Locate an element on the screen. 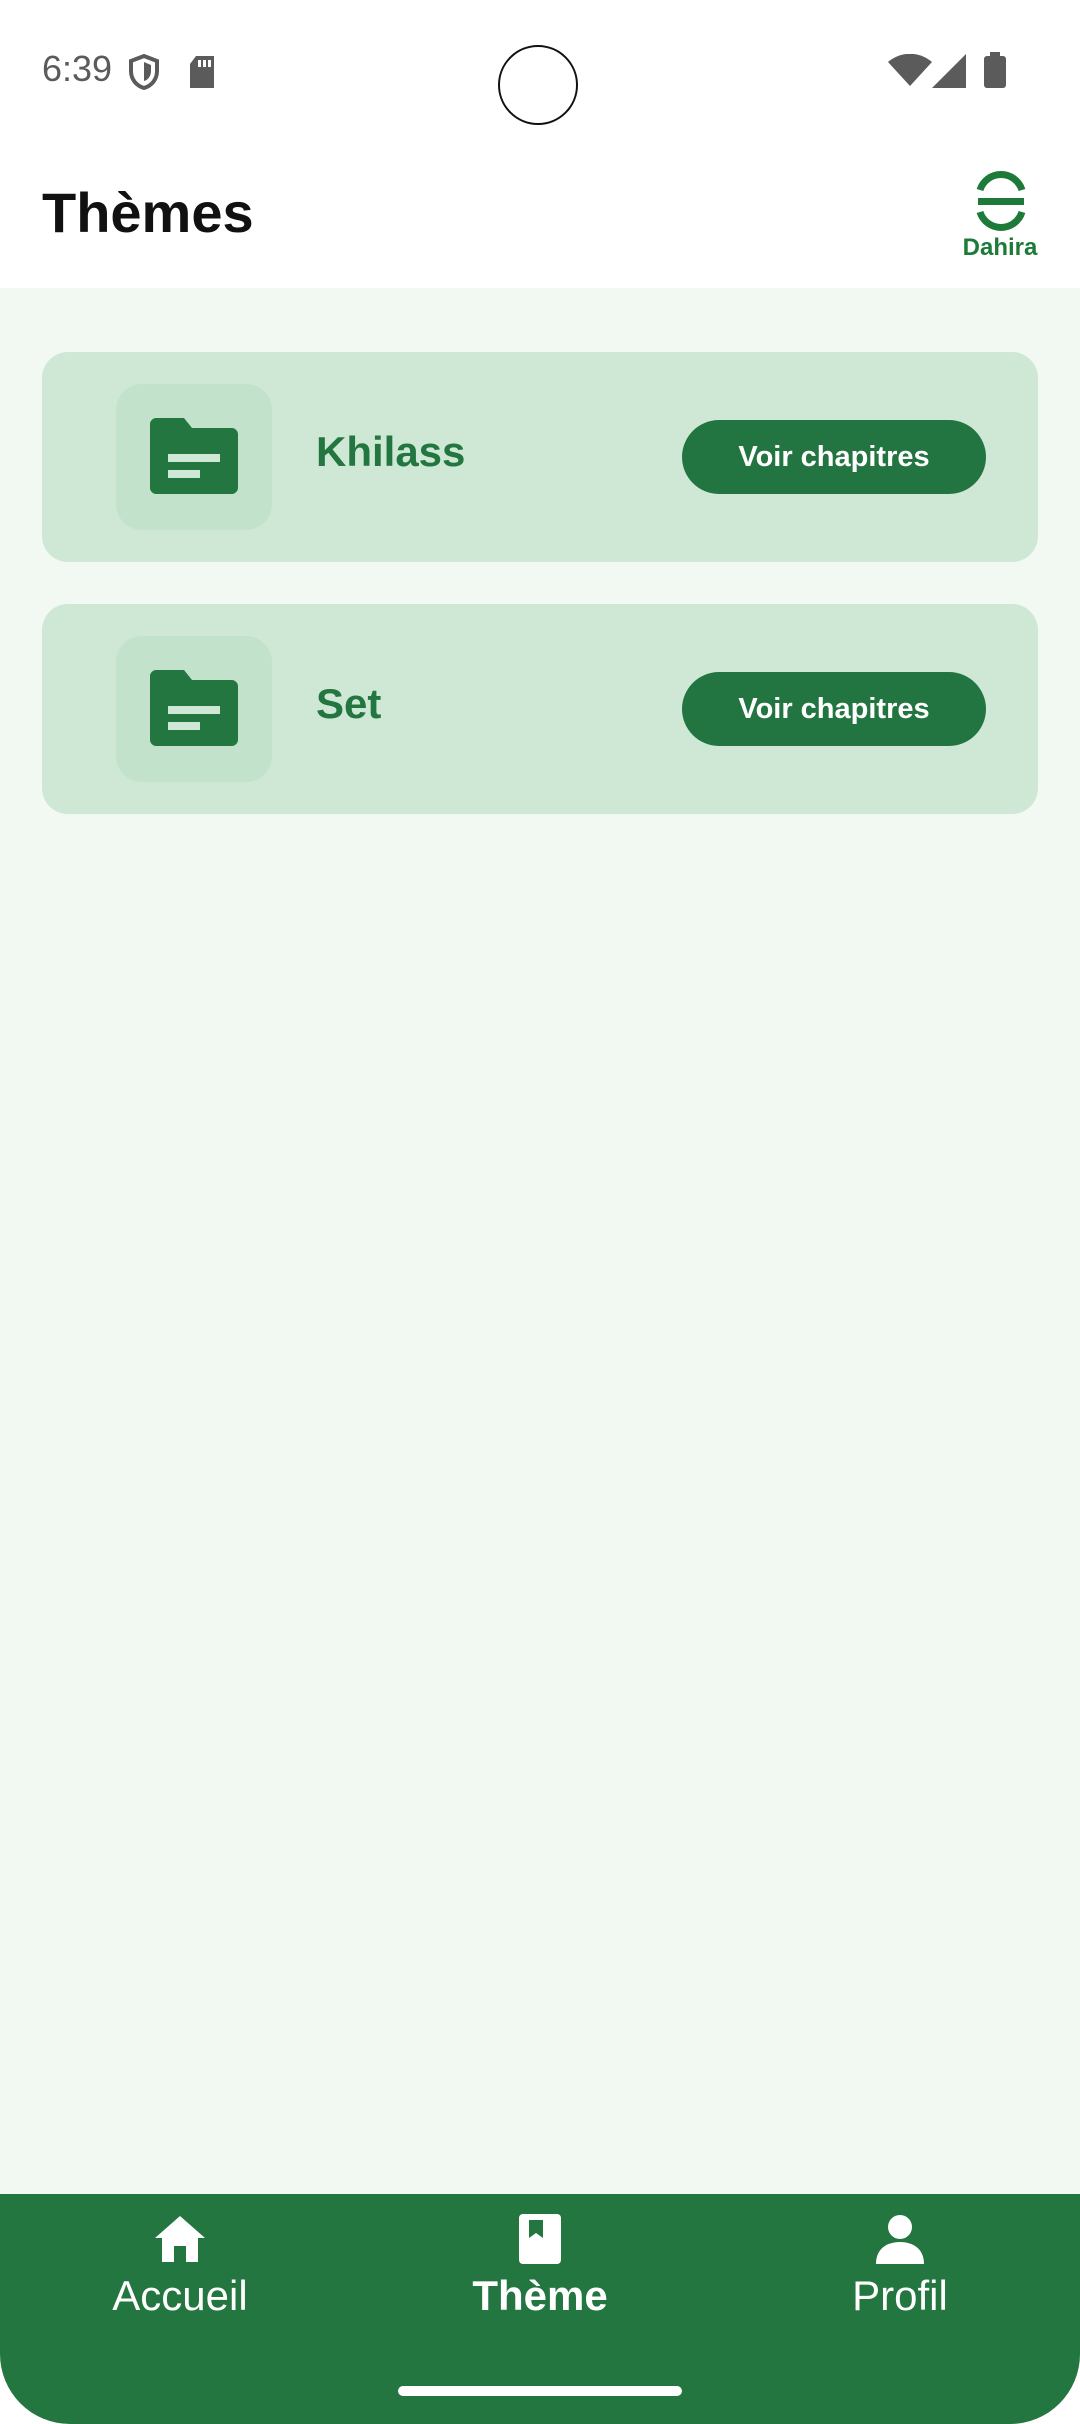  home-indicator is located at coordinates (540, 2391).